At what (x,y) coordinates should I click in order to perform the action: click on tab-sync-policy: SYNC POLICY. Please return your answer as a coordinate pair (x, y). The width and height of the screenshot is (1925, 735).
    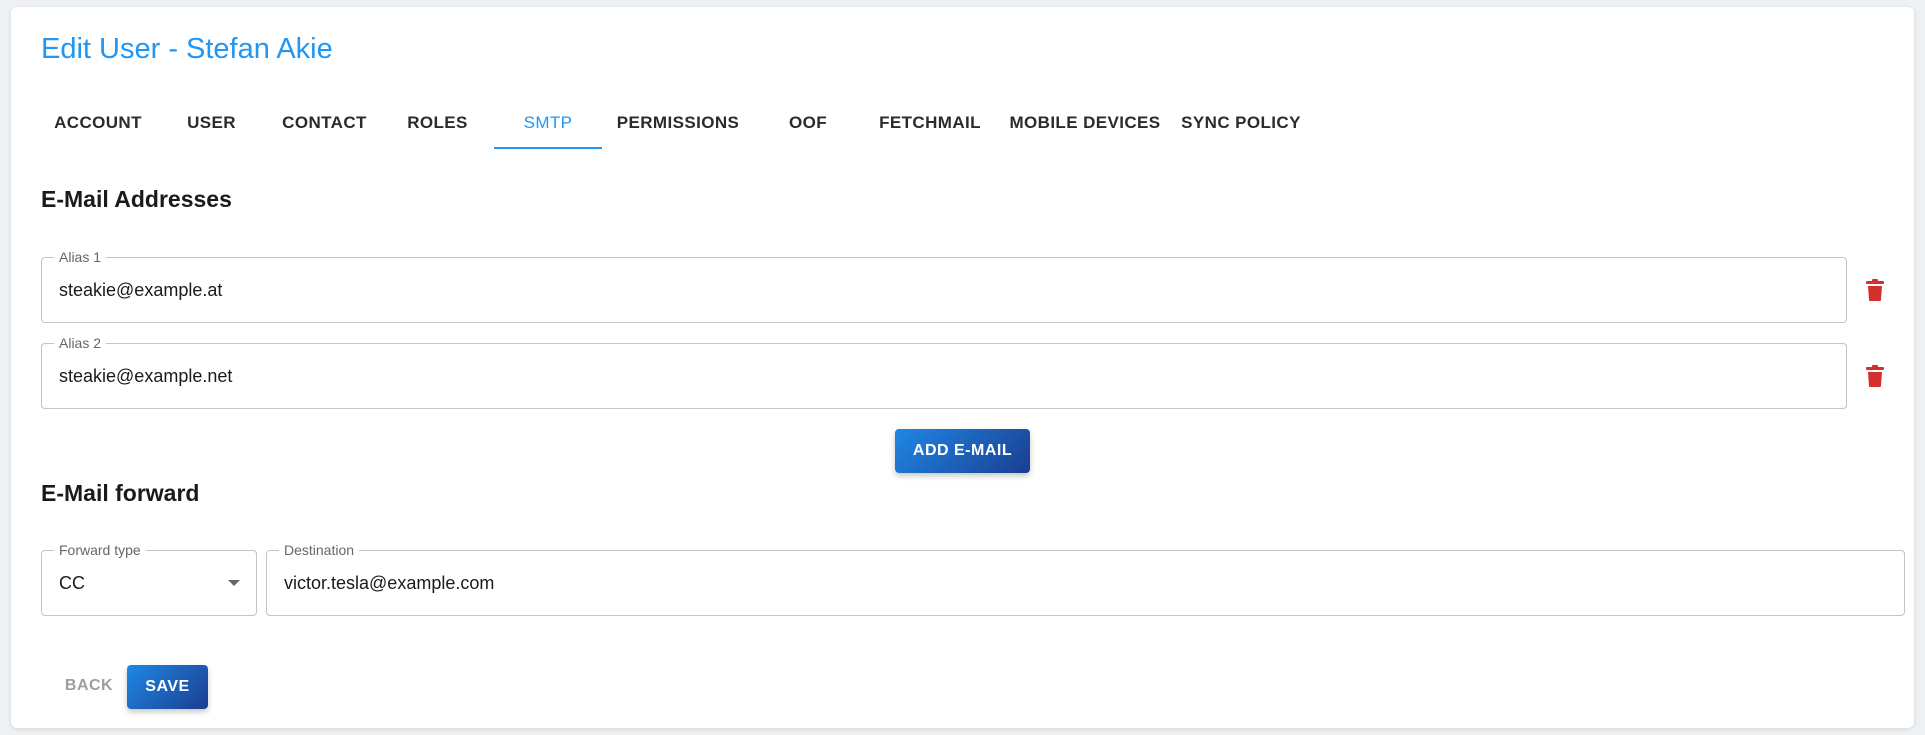
    Looking at the image, I should click on (1241, 123).